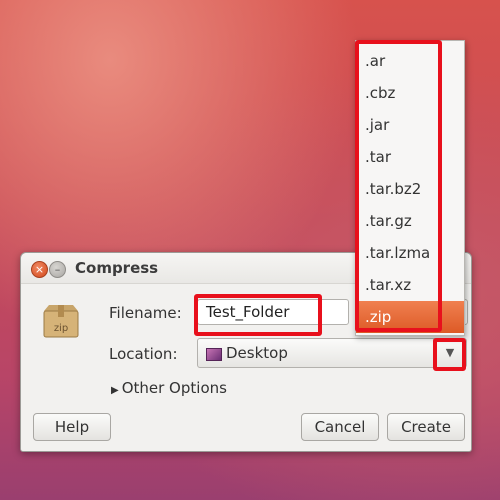 The image size is (500, 500). I want to click on menu-item-tar-lzma: .tar.lzma, so click(410, 253).